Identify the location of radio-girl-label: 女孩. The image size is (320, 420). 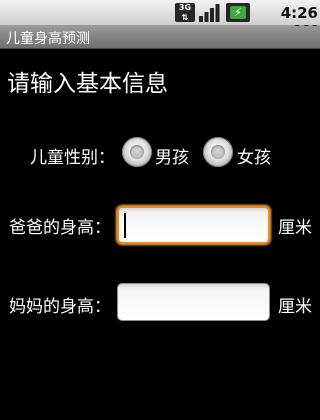
(254, 155).